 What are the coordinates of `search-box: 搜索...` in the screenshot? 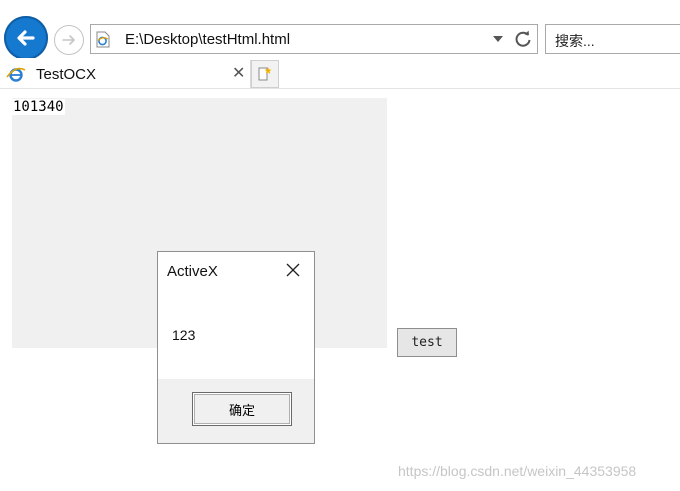 It's located at (612, 39).